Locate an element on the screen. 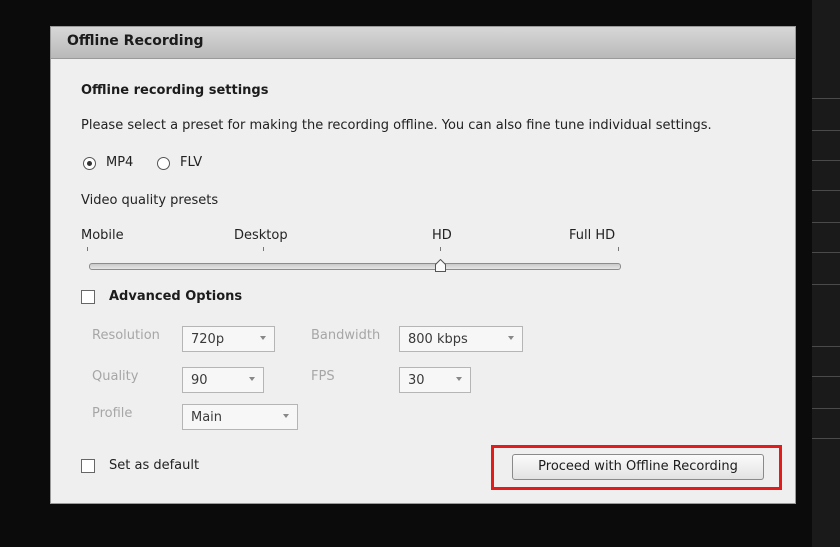 The height and width of the screenshot is (547, 840). flv-radio-label: FLV is located at coordinates (191, 162).